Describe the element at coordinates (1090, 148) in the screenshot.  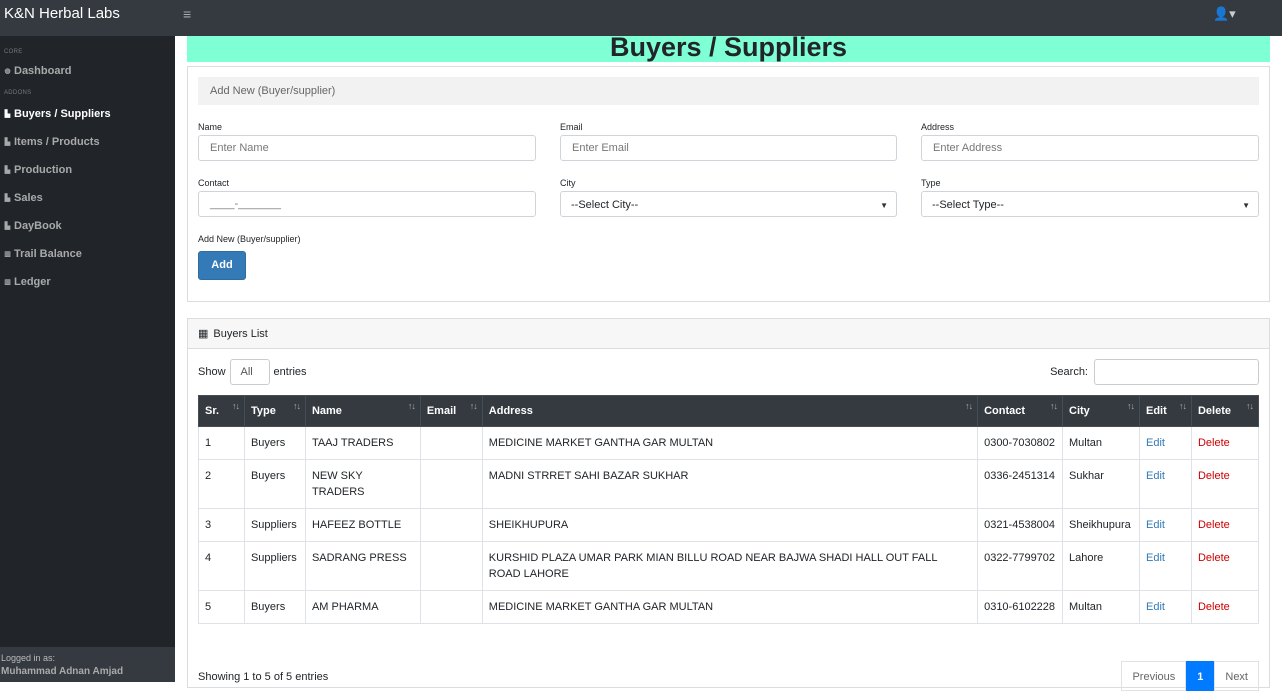
I see `address-input: Enter Address` at that location.